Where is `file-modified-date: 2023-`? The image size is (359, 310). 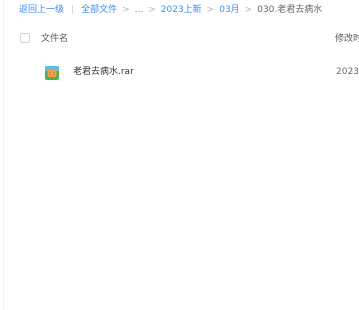 file-modified-date: 2023- is located at coordinates (347, 72).